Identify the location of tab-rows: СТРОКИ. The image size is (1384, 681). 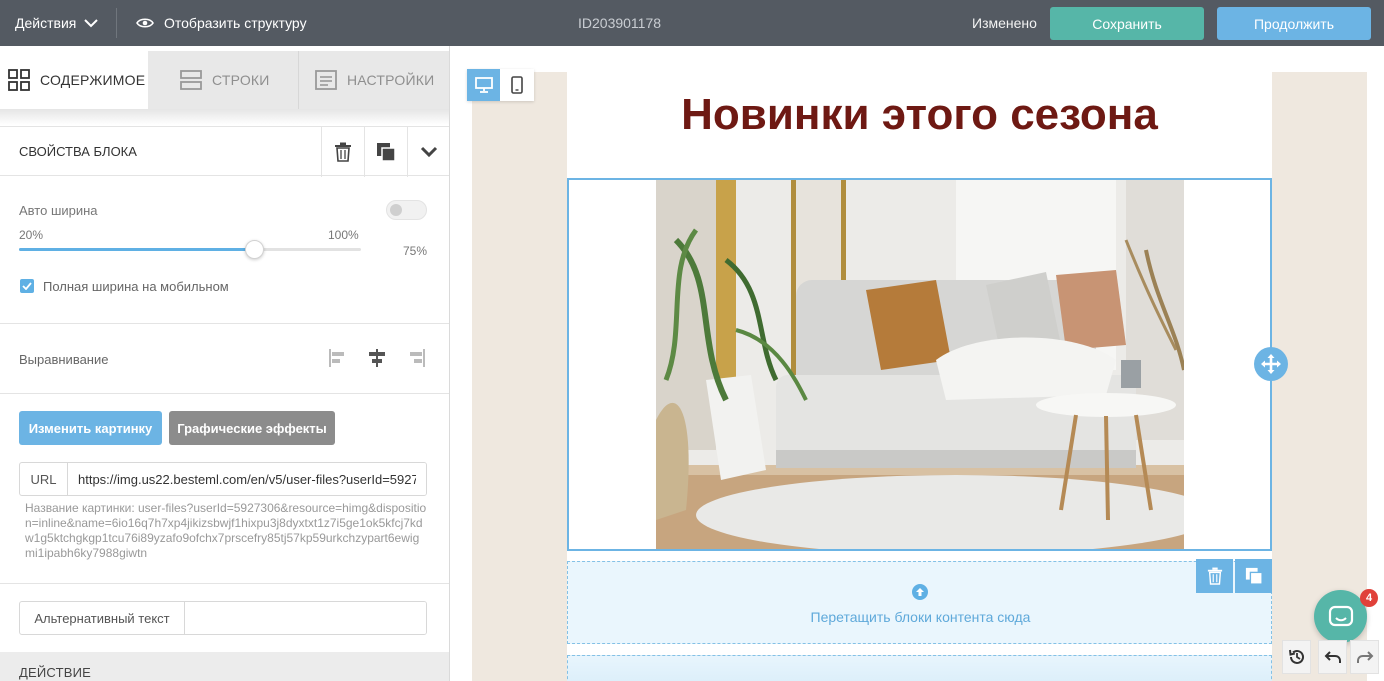
(223, 80).